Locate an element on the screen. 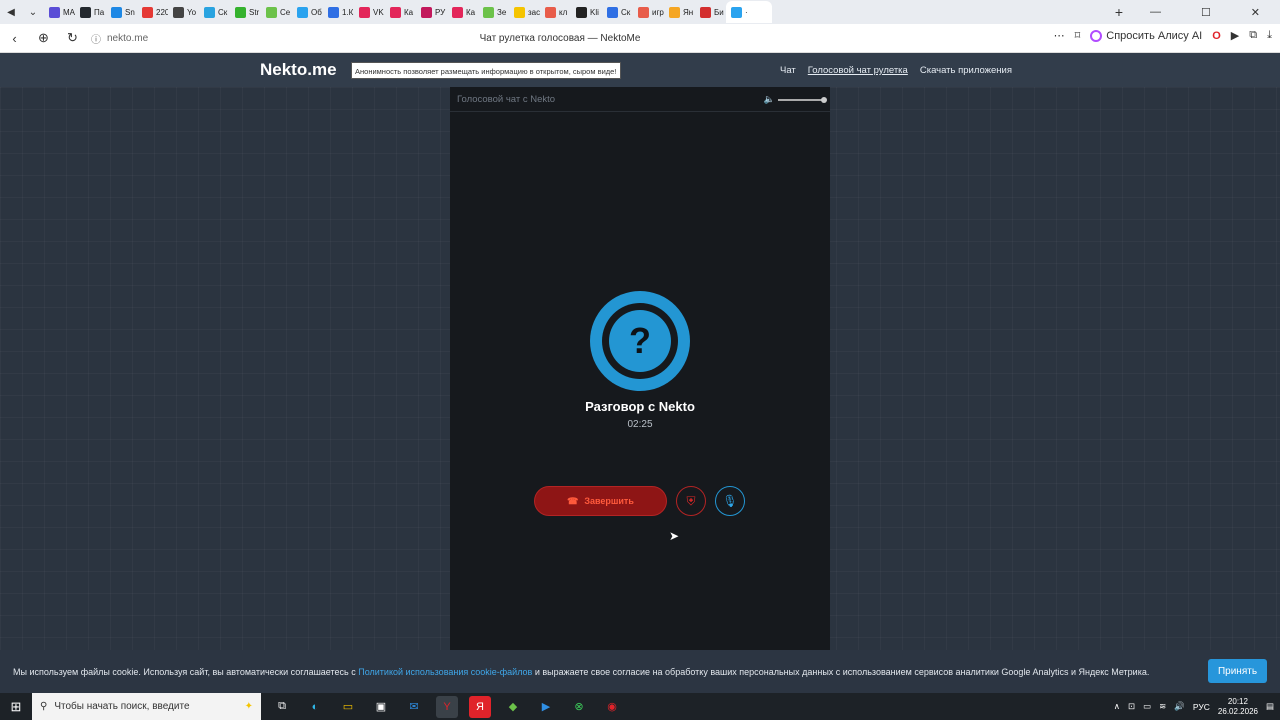 The image size is (1280, 720). record-icon: ◉ is located at coordinates (612, 707).